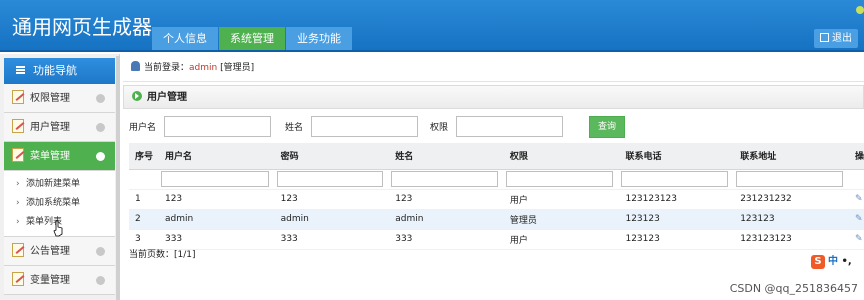 The width and height of the screenshot is (864, 300). What do you see at coordinates (216, 219) in the screenshot?
I see `cell-username: admin` at bounding box center [216, 219].